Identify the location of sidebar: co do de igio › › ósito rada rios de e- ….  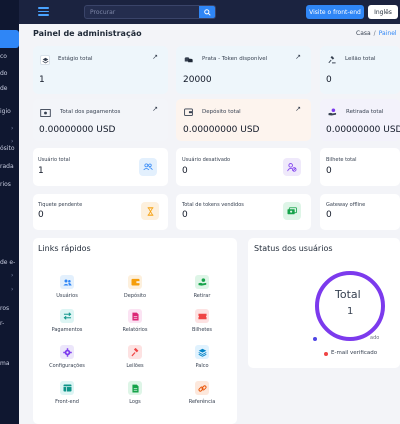
(9, 212).